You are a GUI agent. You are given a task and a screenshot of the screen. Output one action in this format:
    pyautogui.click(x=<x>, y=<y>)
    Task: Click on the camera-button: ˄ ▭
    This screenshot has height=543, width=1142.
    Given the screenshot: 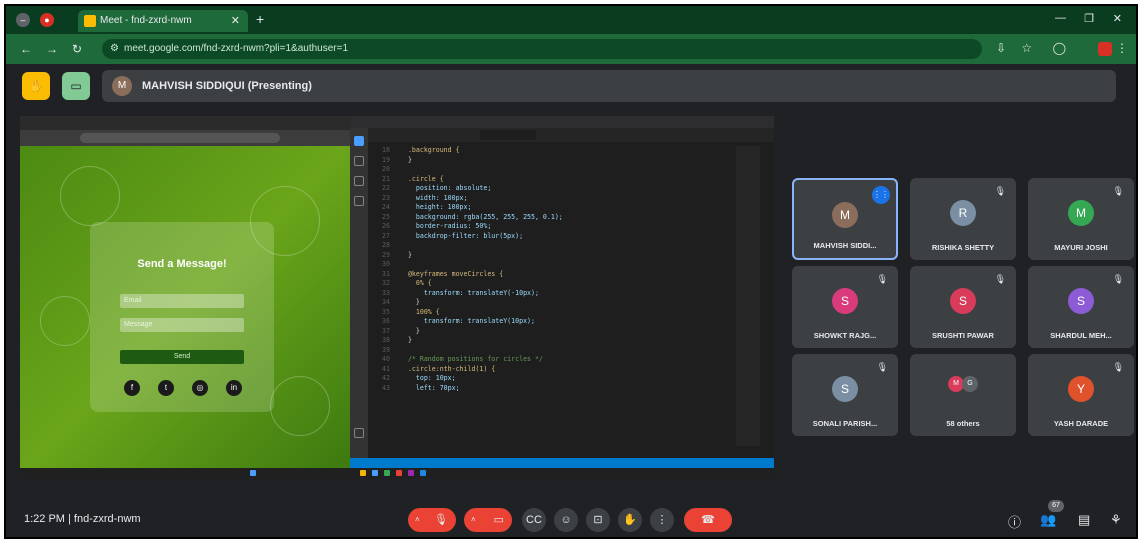 What is the action you would take?
    pyautogui.click(x=488, y=520)
    